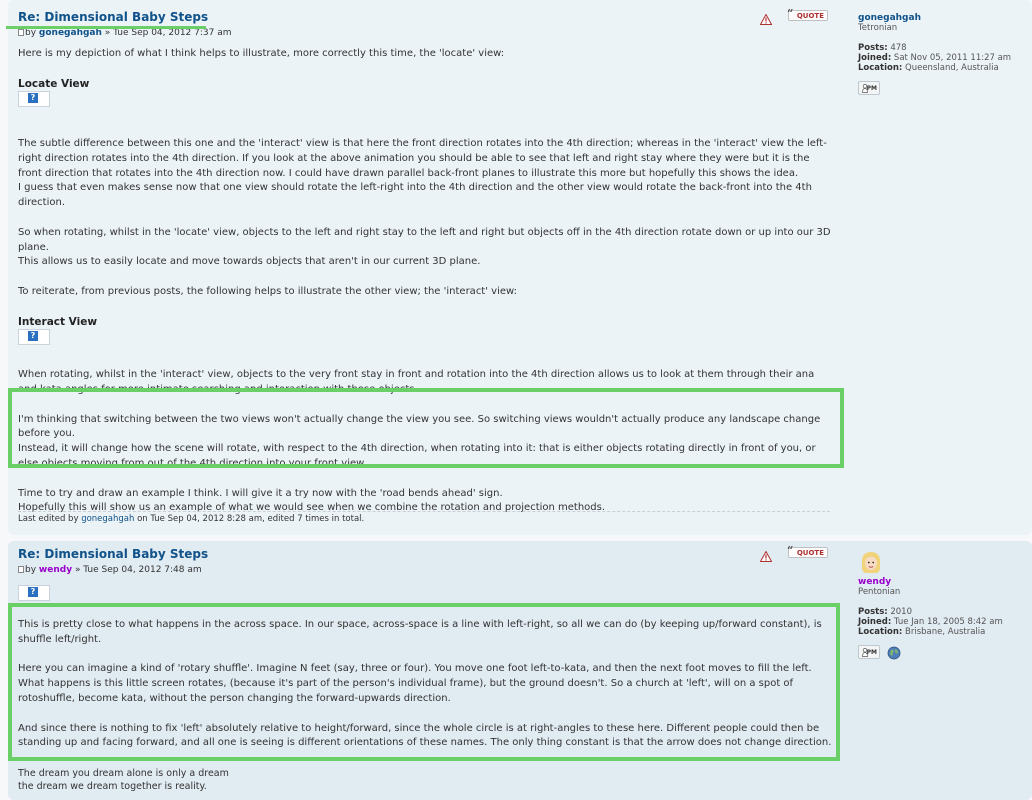  Describe the element at coordinates (952, 68) in the screenshot. I see `location-value: Queensland, Australia` at that location.